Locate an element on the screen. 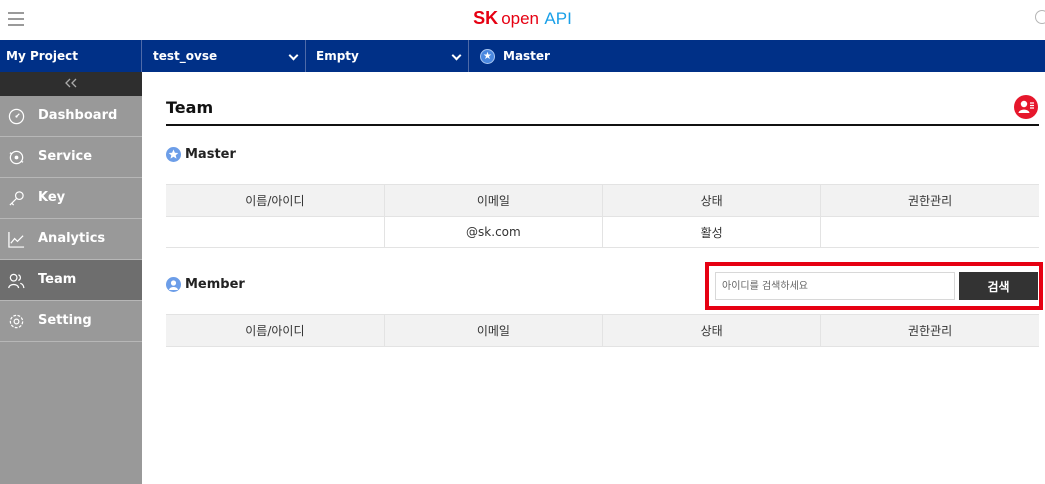 Image resolution: width=1045 pixels, height=484 pixels. sidebar-item-setting: Setting is located at coordinates (71, 321).